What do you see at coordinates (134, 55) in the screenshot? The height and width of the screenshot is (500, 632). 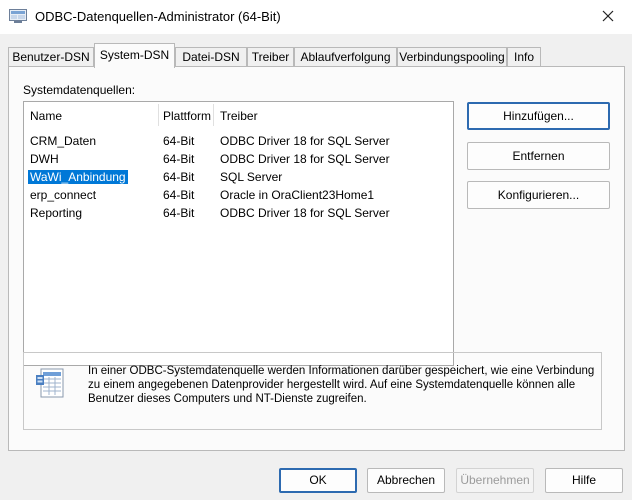 I see `tab-system-dsn: System-DSN` at bounding box center [134, 55].